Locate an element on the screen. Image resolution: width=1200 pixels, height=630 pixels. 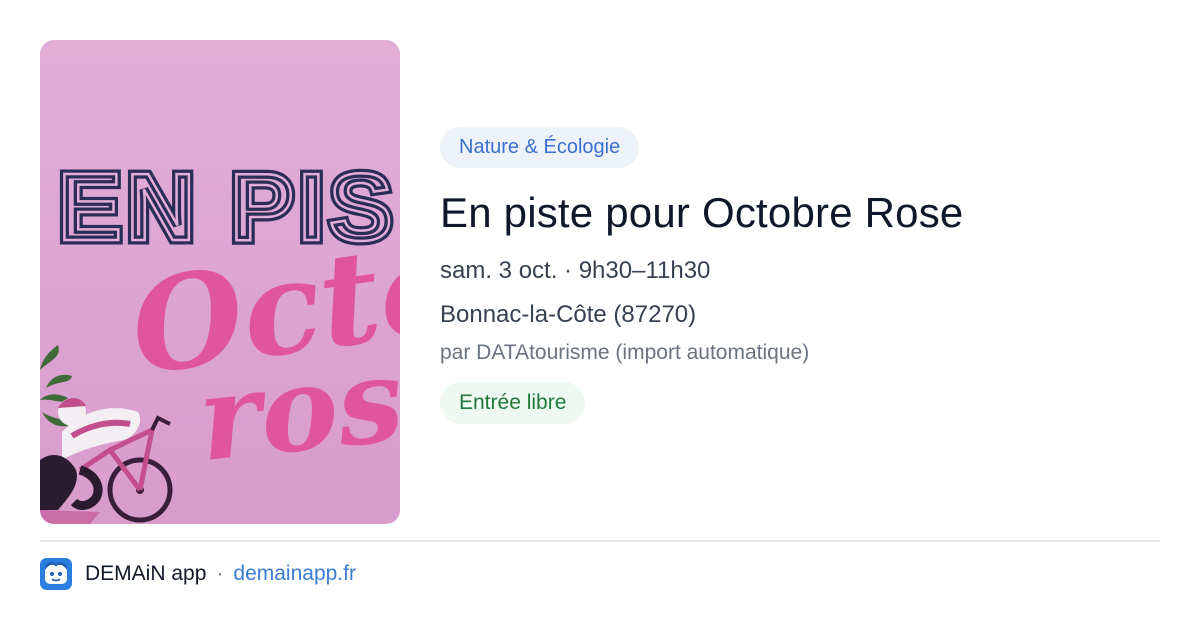
event-location: Bonnac-la-Côte (87270) is located at coordinates (568, 314).